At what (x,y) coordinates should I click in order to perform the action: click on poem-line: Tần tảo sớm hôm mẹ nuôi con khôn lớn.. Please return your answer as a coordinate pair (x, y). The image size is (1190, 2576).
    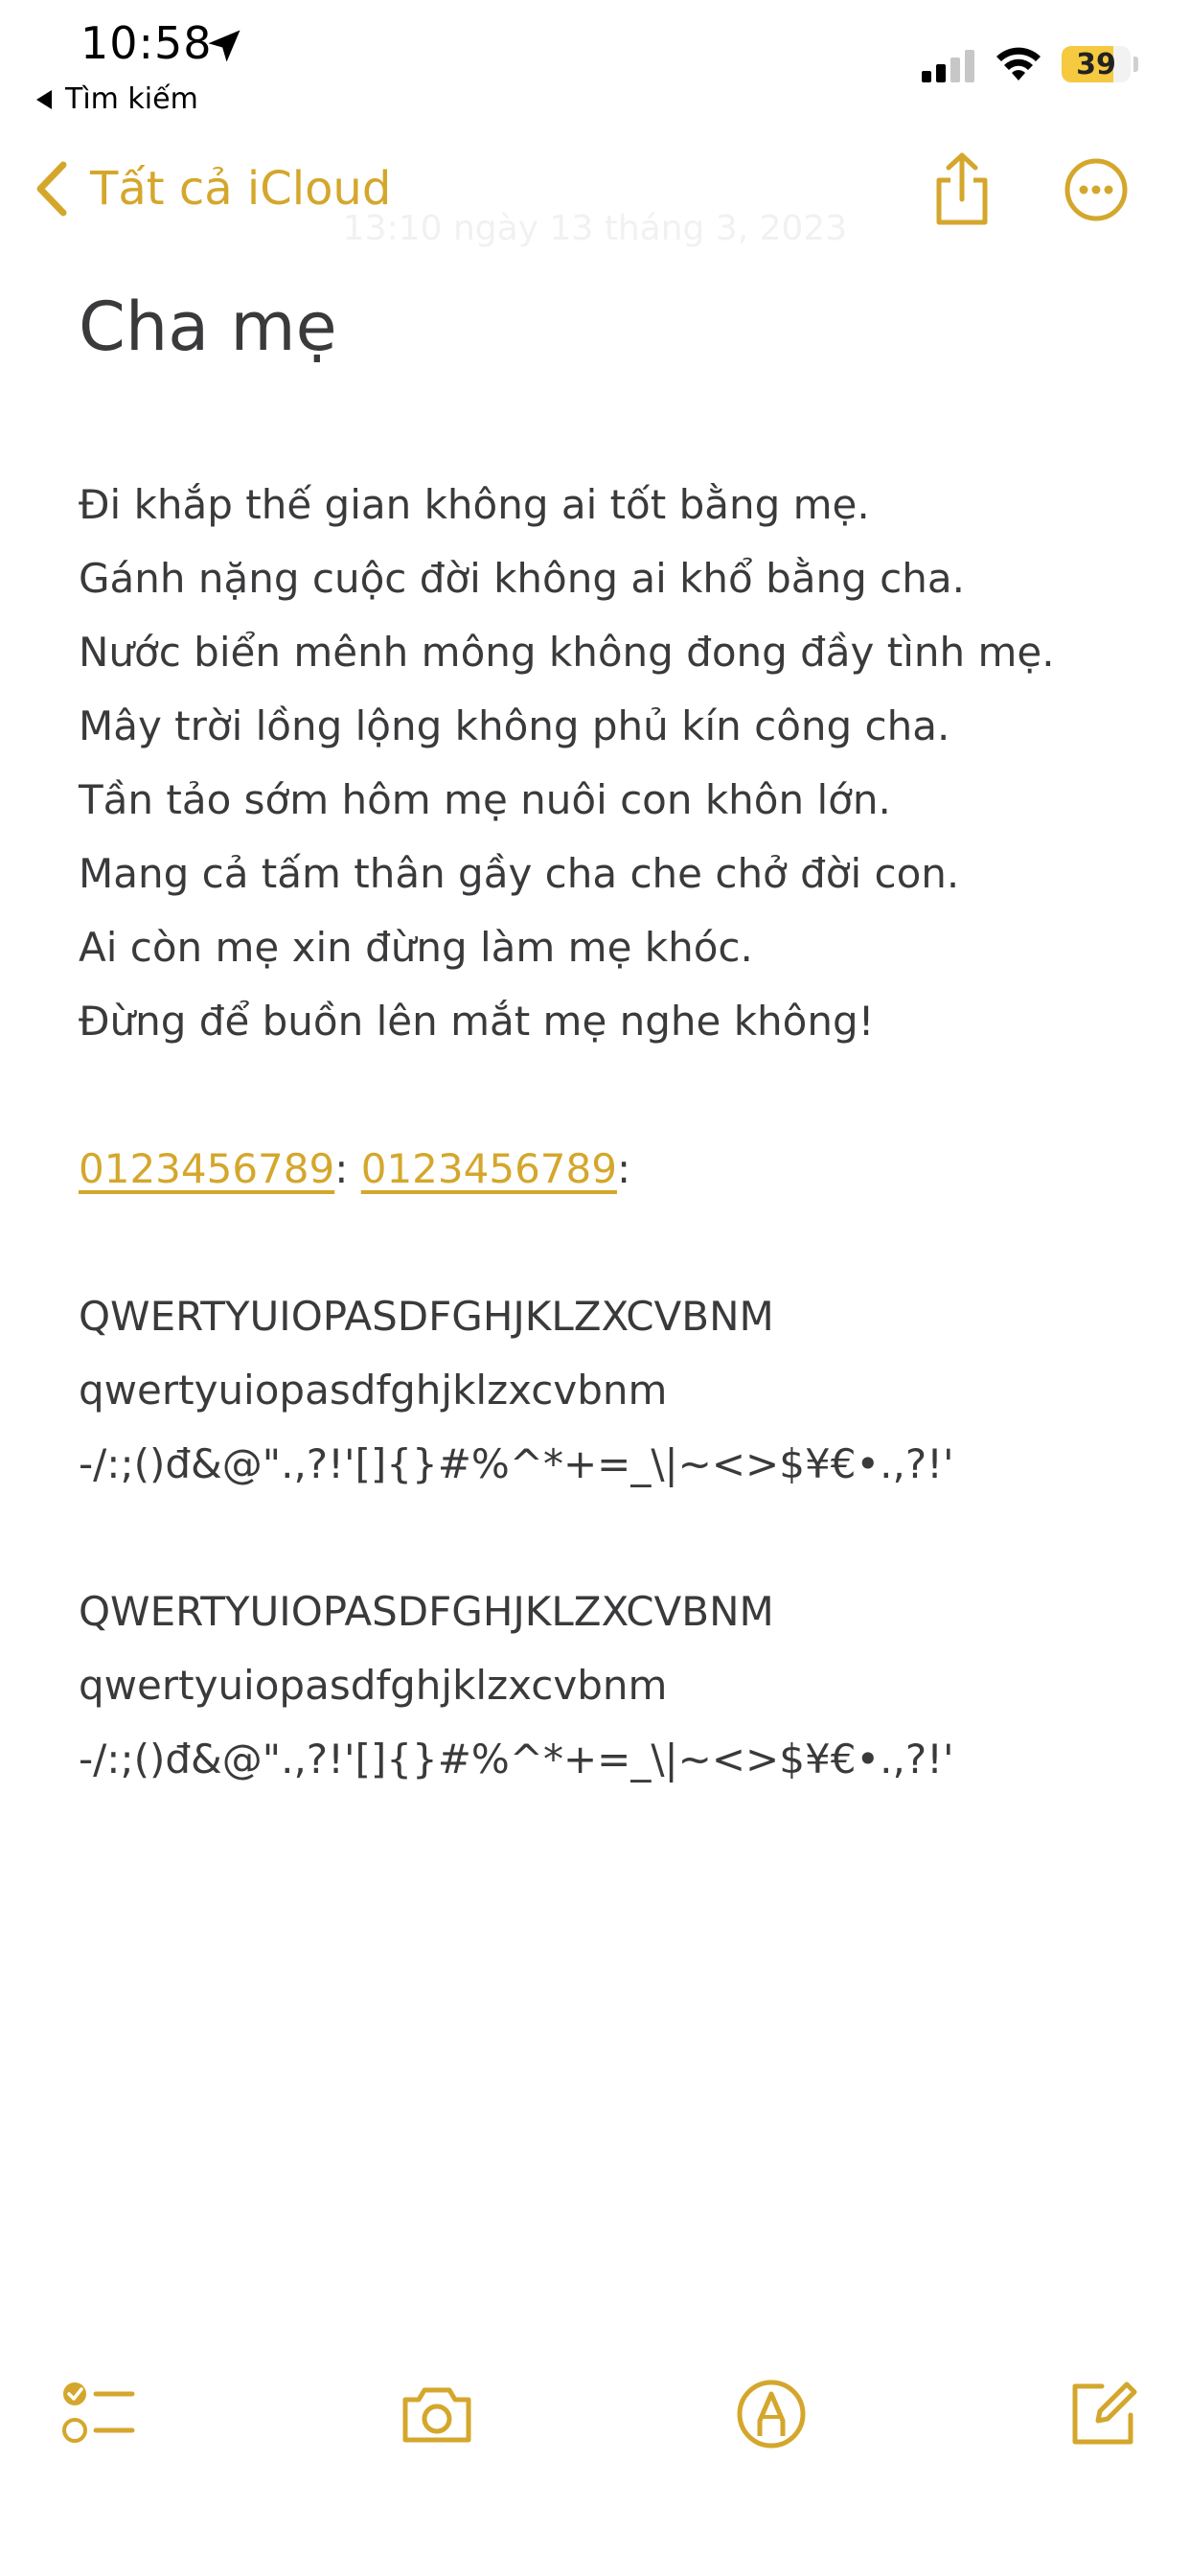
    Looking at the image, I should click on (485, 799).